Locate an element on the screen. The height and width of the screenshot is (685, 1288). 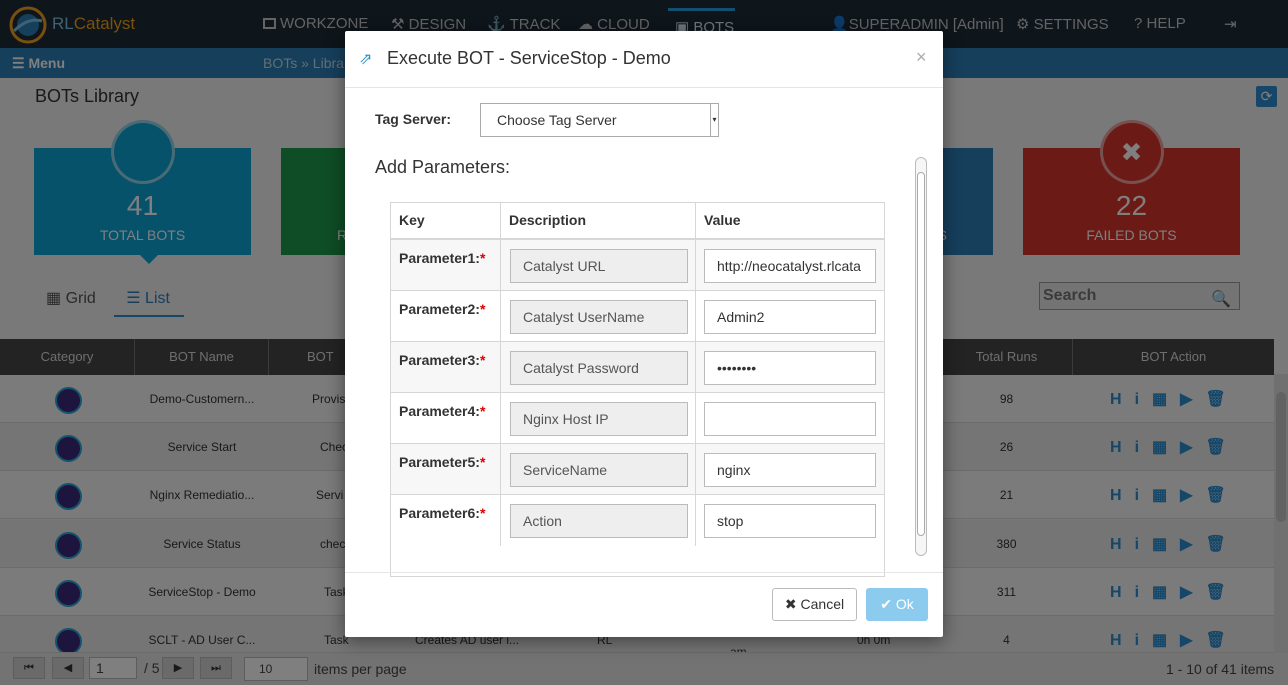
scrollbar-thumb is located at coordinates (921, 354).